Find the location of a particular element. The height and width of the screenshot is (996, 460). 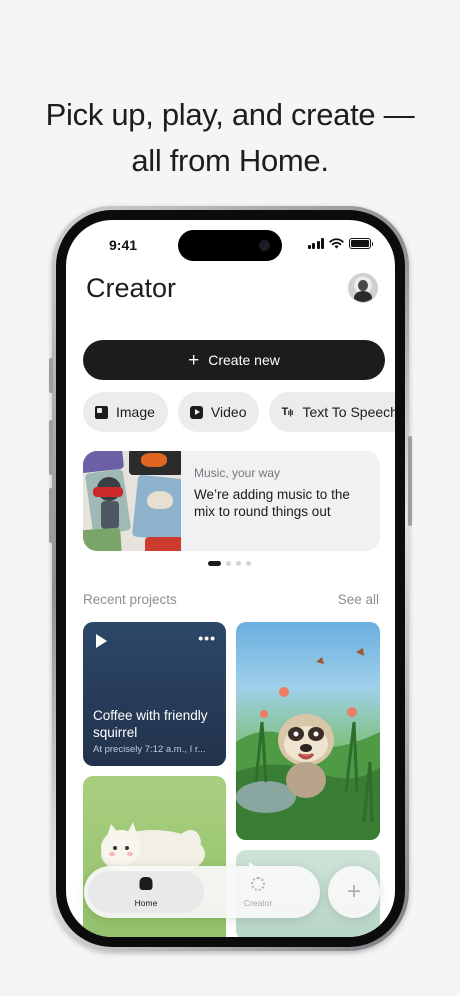

create-new-button: + Create new is located at coordinates (234, 360).